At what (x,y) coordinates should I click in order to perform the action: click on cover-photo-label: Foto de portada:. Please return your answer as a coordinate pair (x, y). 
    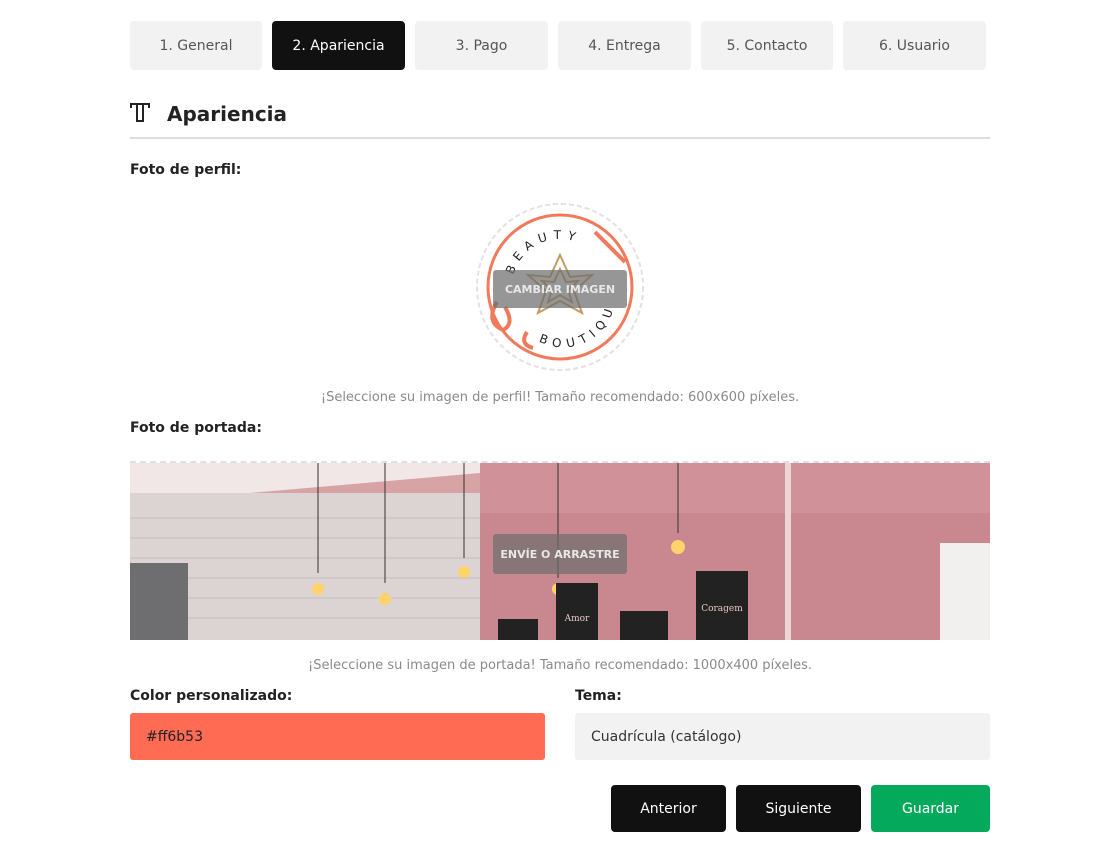
    Looking at the image, I should click on (196, 428).